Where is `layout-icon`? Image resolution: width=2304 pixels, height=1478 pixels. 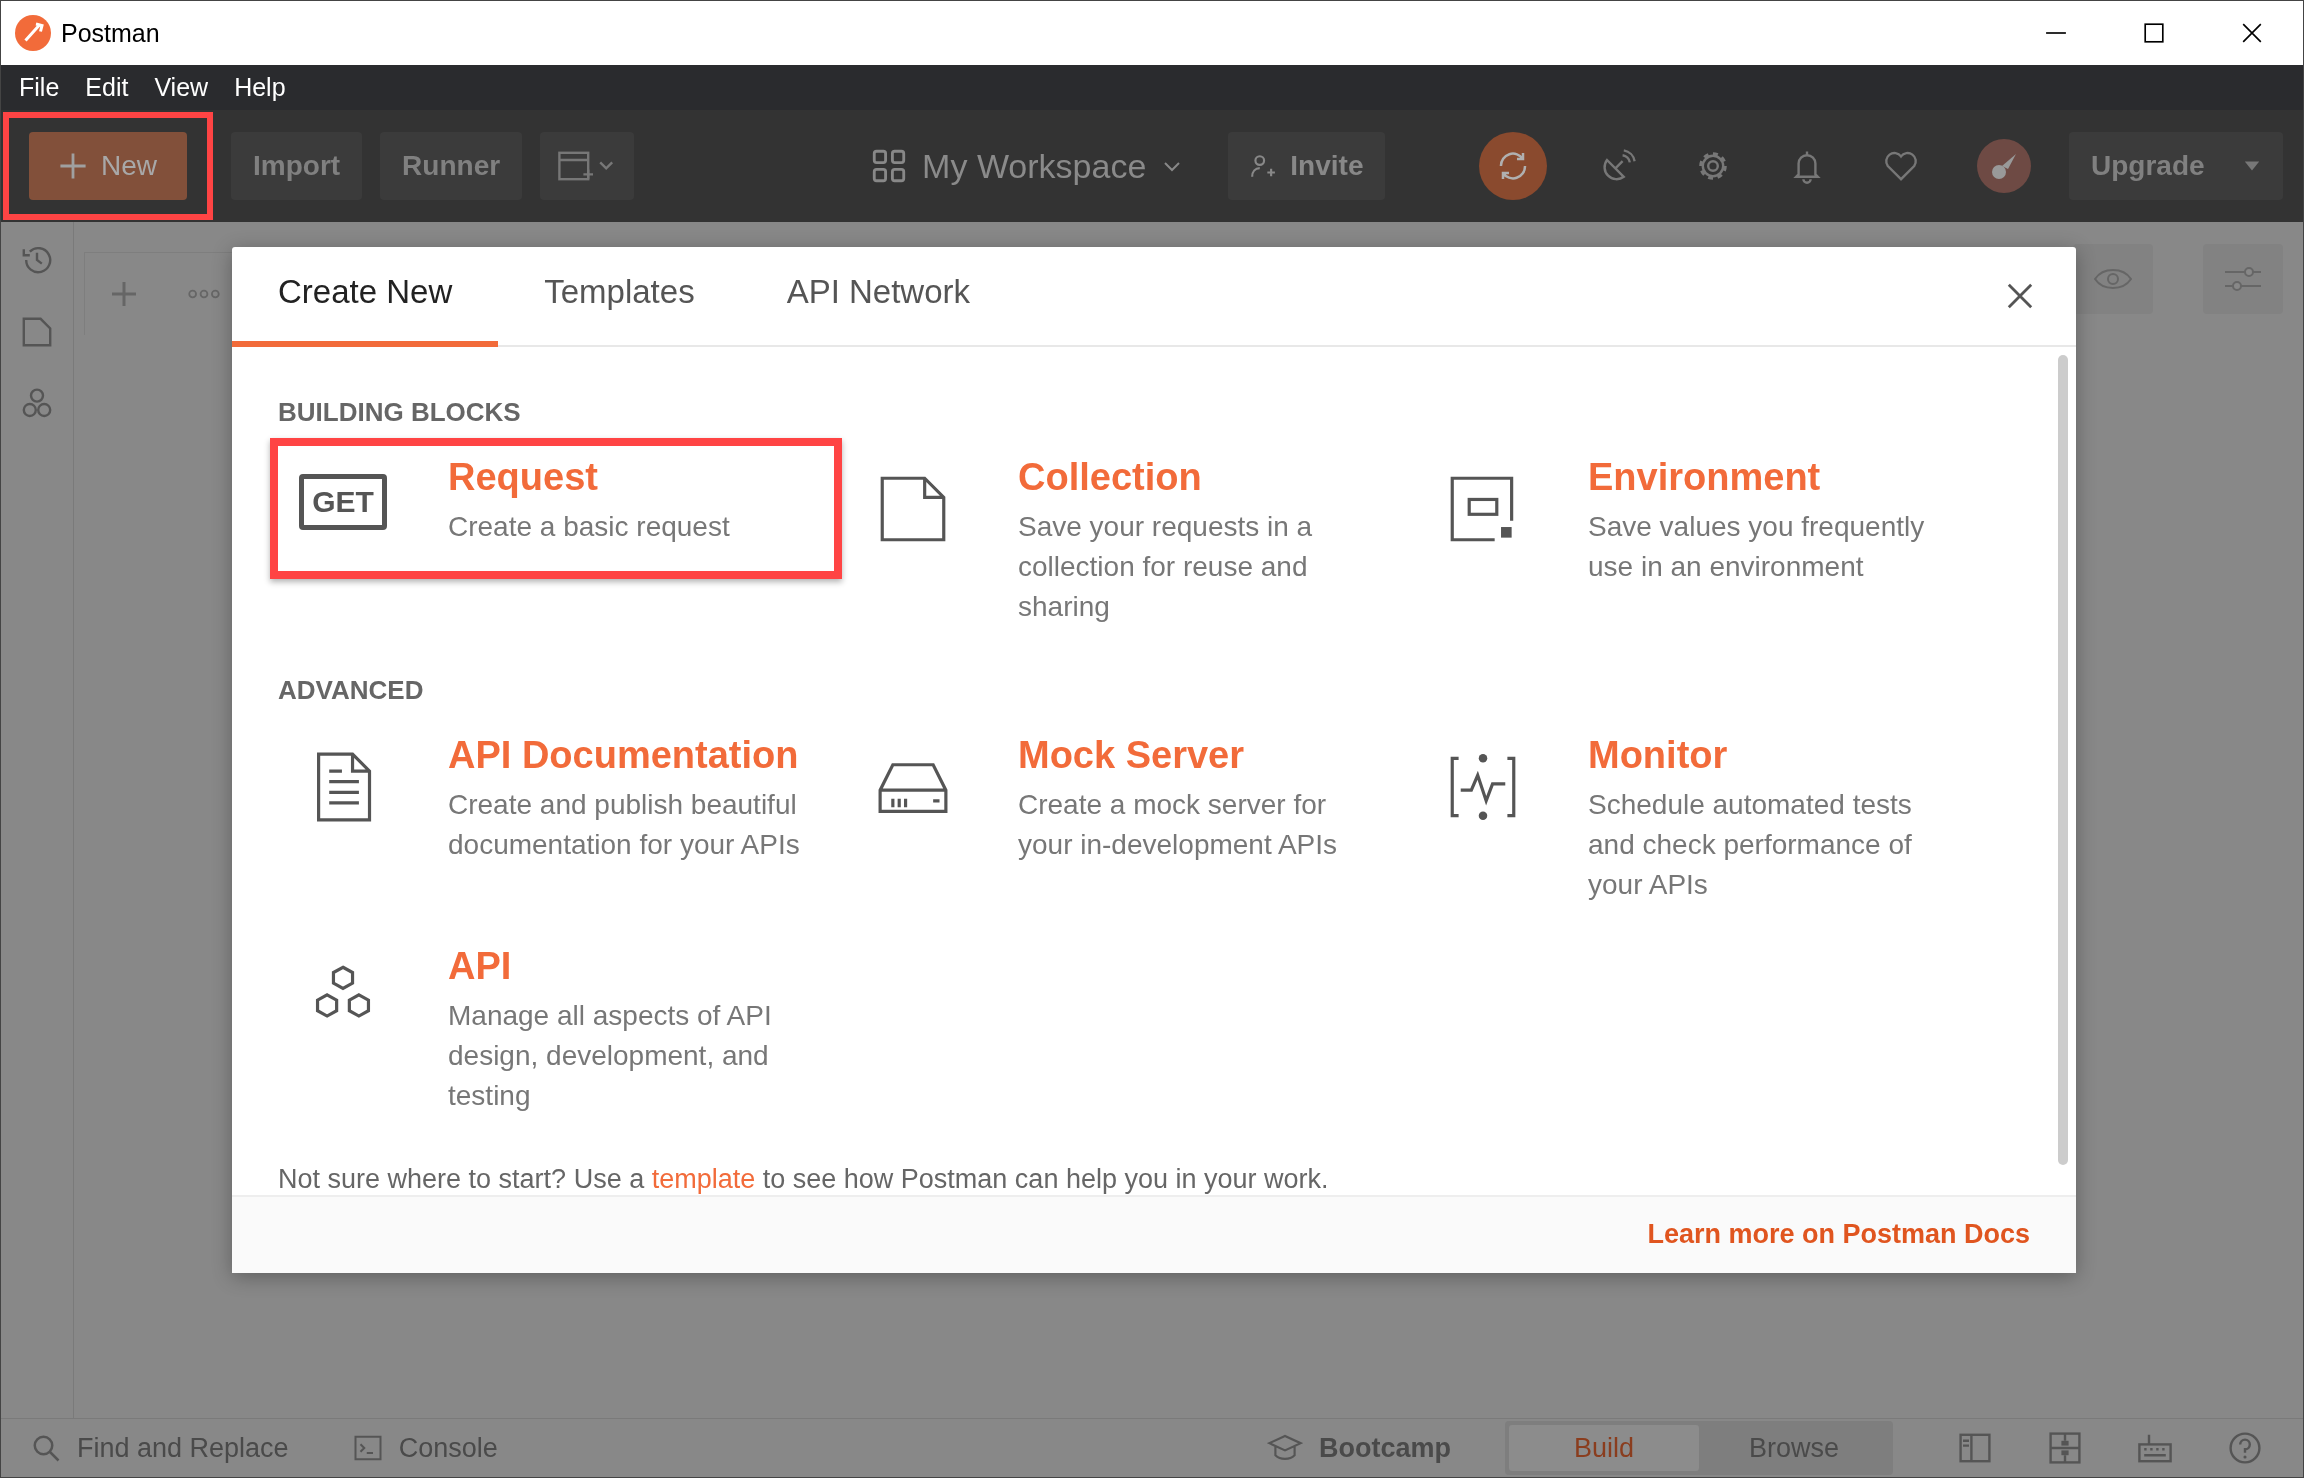
layout-icon is located at coordinates (2065, 1448).